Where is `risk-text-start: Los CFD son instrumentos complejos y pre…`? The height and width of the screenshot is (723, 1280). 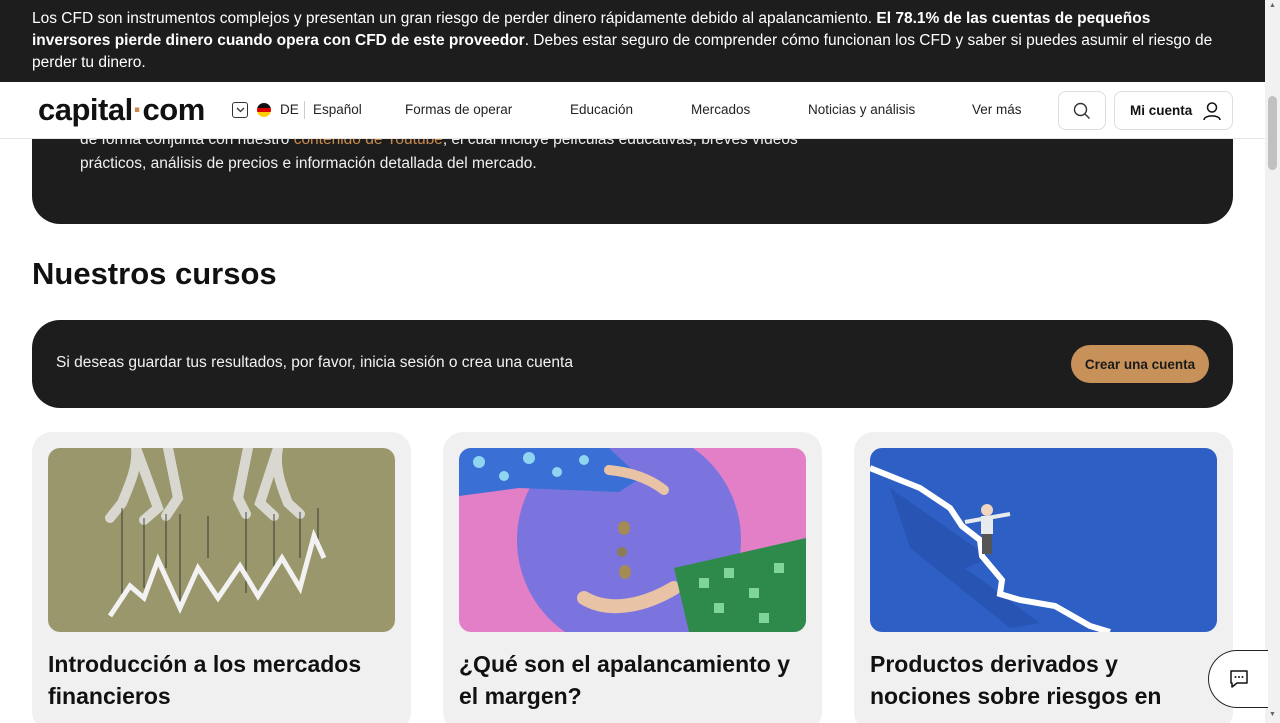 risk-text-start: Los CFD son instrumentos complejos y pre… is located at coordinates (454, 18).